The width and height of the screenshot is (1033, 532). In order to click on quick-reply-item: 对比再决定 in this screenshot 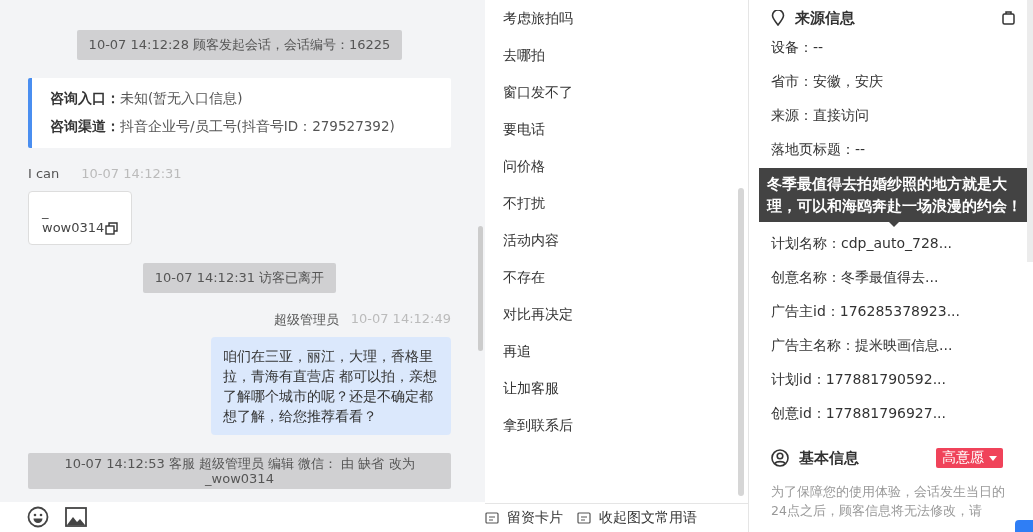, I will do `click(616, 314)`.